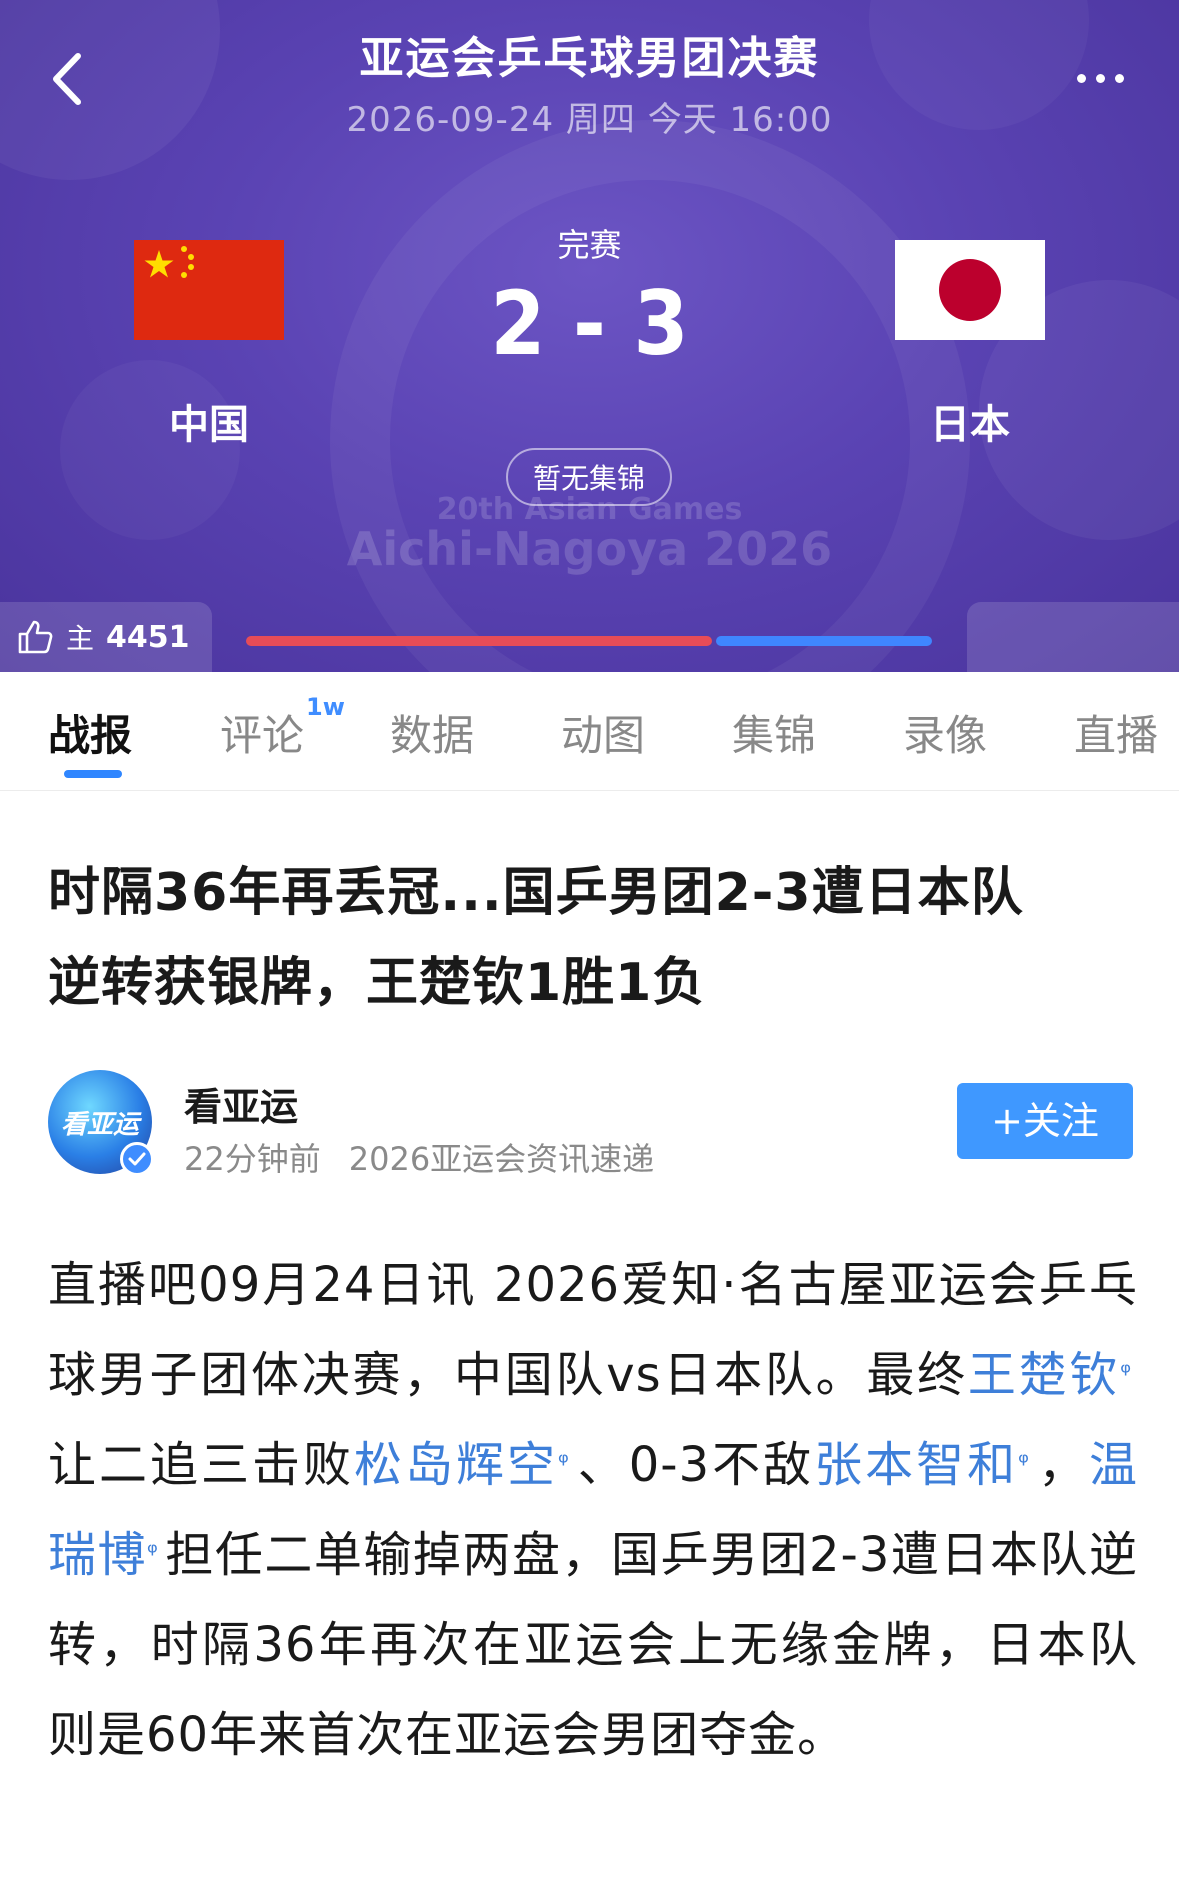  Describe the element at coordinates (1116, 732) in the screenshot. I see `tab-live: 直播` at that location.